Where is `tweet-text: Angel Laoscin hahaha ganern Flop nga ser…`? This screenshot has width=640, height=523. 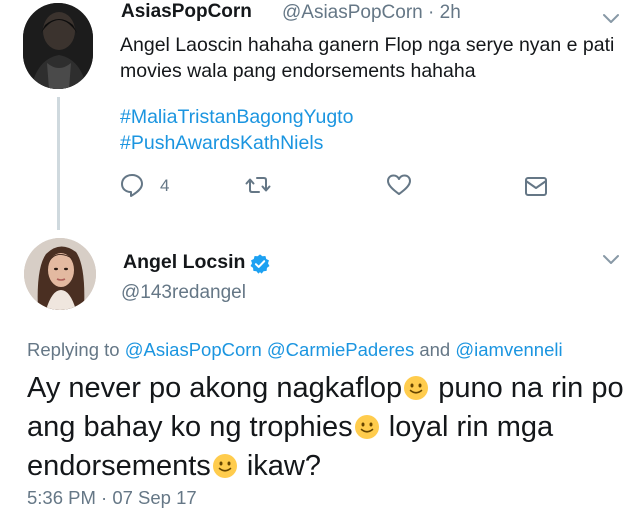 tweet-text: Angel Laoscin hahaha ganern Flop nga ser… is located at coordinates (367, 58).